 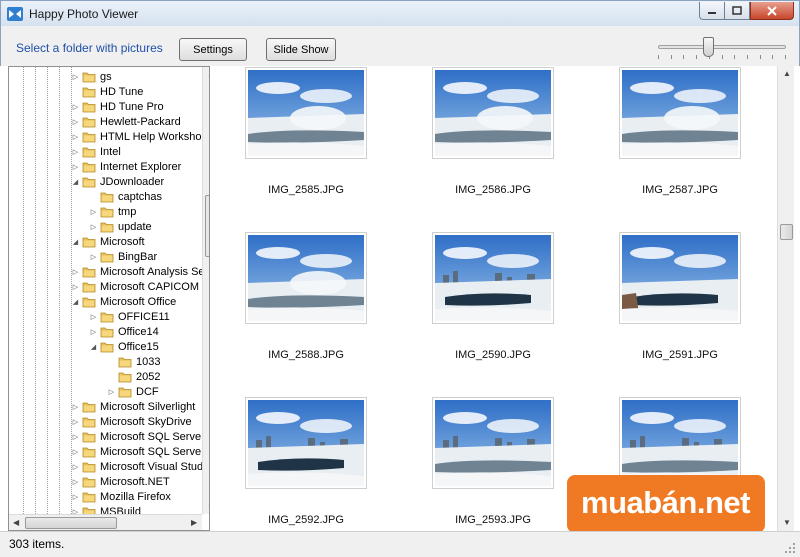 I want to click on tree-item: ▷ Microsoft.NET, so click(x=120, y=481).